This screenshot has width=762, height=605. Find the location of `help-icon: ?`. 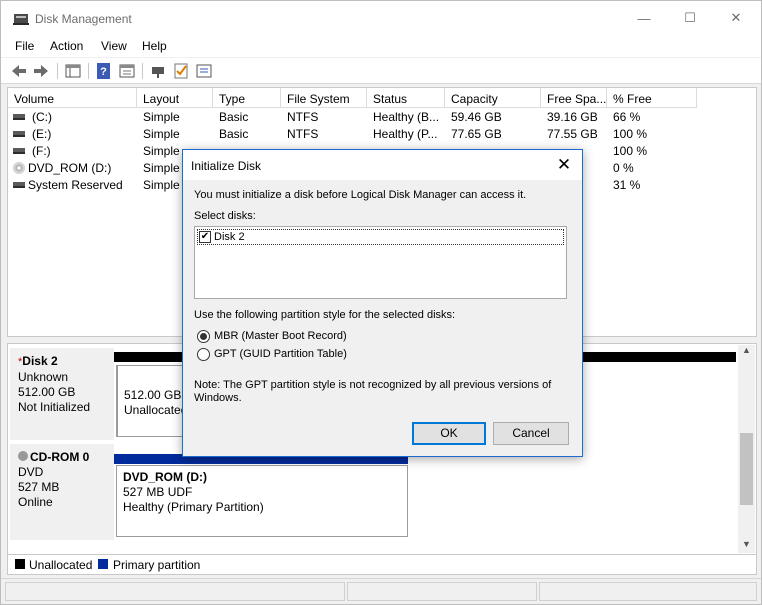

help-icon: ? is located at coordinates (104, 71).